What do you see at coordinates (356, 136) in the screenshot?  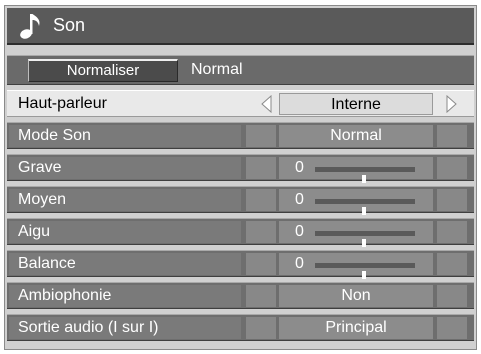 I see `setting-value: Normal` at bounding box center [356, 136].